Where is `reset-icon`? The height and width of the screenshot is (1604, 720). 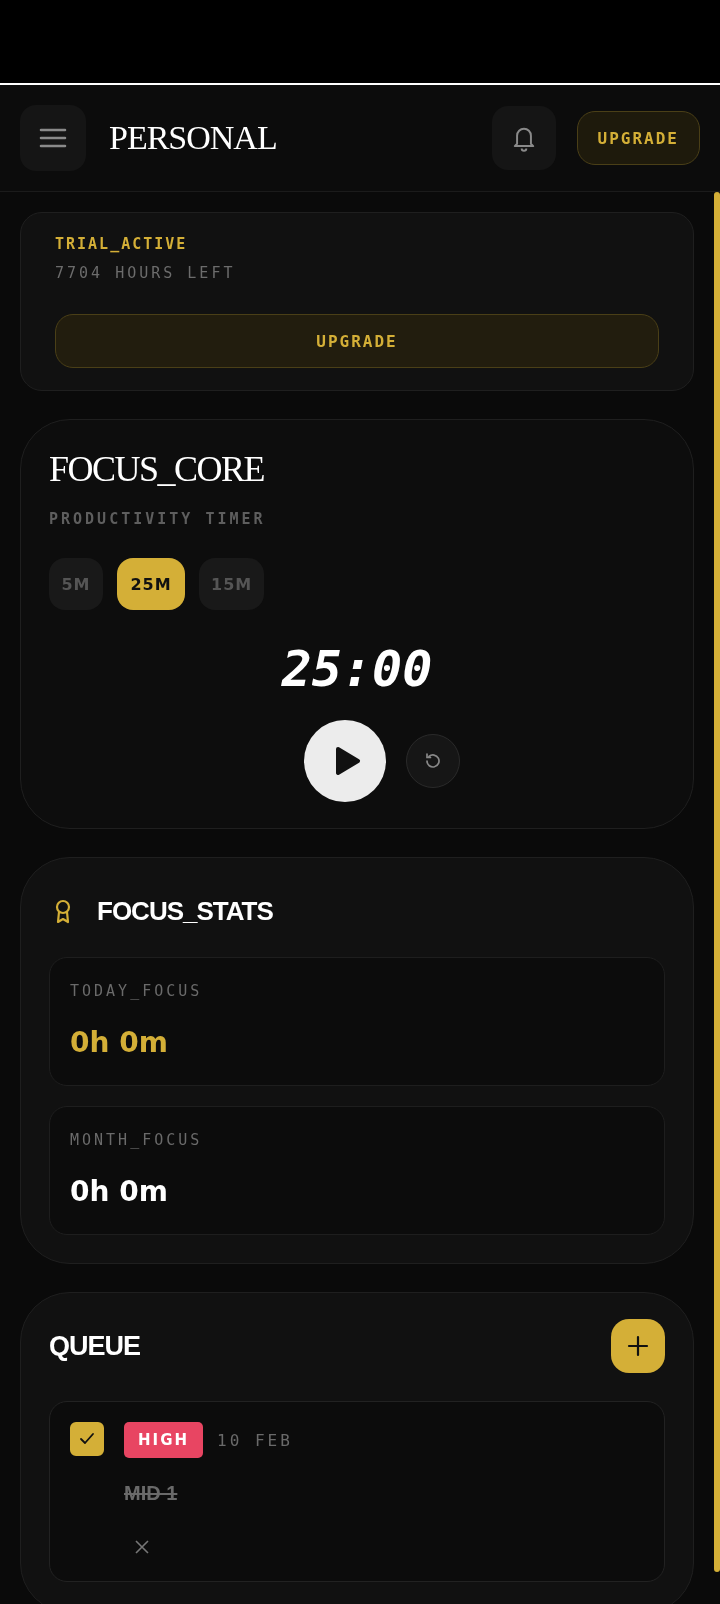 reset-icon is located at coordinates (433, 761).